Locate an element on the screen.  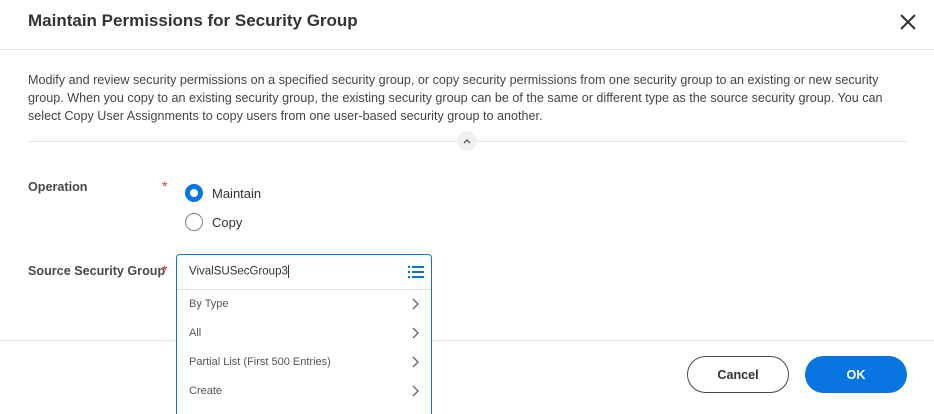
menu-item-label: All is located at coordinates (195, 333).